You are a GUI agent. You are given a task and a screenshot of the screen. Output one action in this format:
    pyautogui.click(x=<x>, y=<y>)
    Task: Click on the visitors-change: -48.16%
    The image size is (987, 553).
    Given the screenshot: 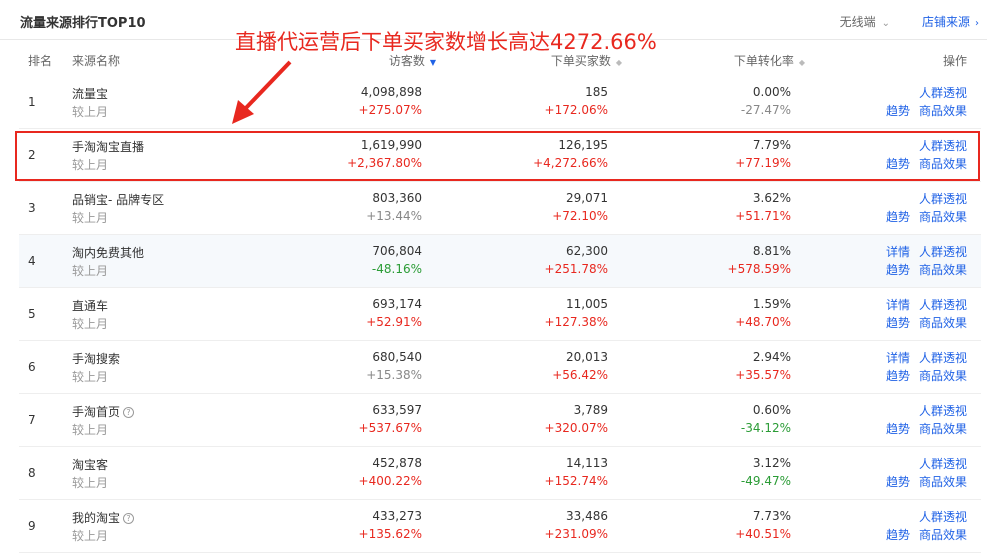 What is the action you would take?
    pyautogui.click(x=396, y=269)
    